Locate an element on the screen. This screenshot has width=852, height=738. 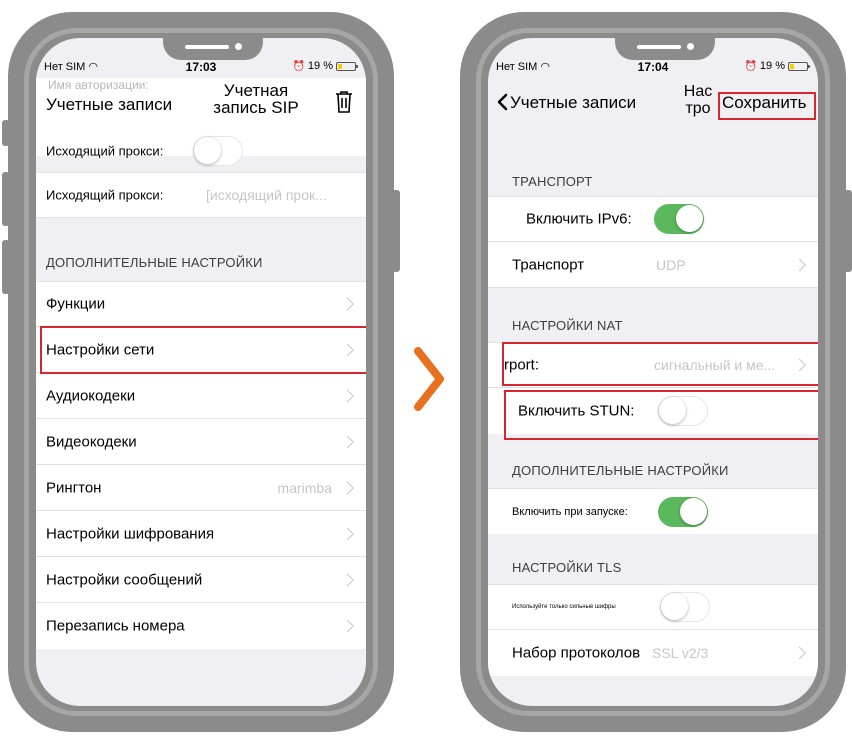
row-label: Включить STUN: is located at coordinates (576, 411).